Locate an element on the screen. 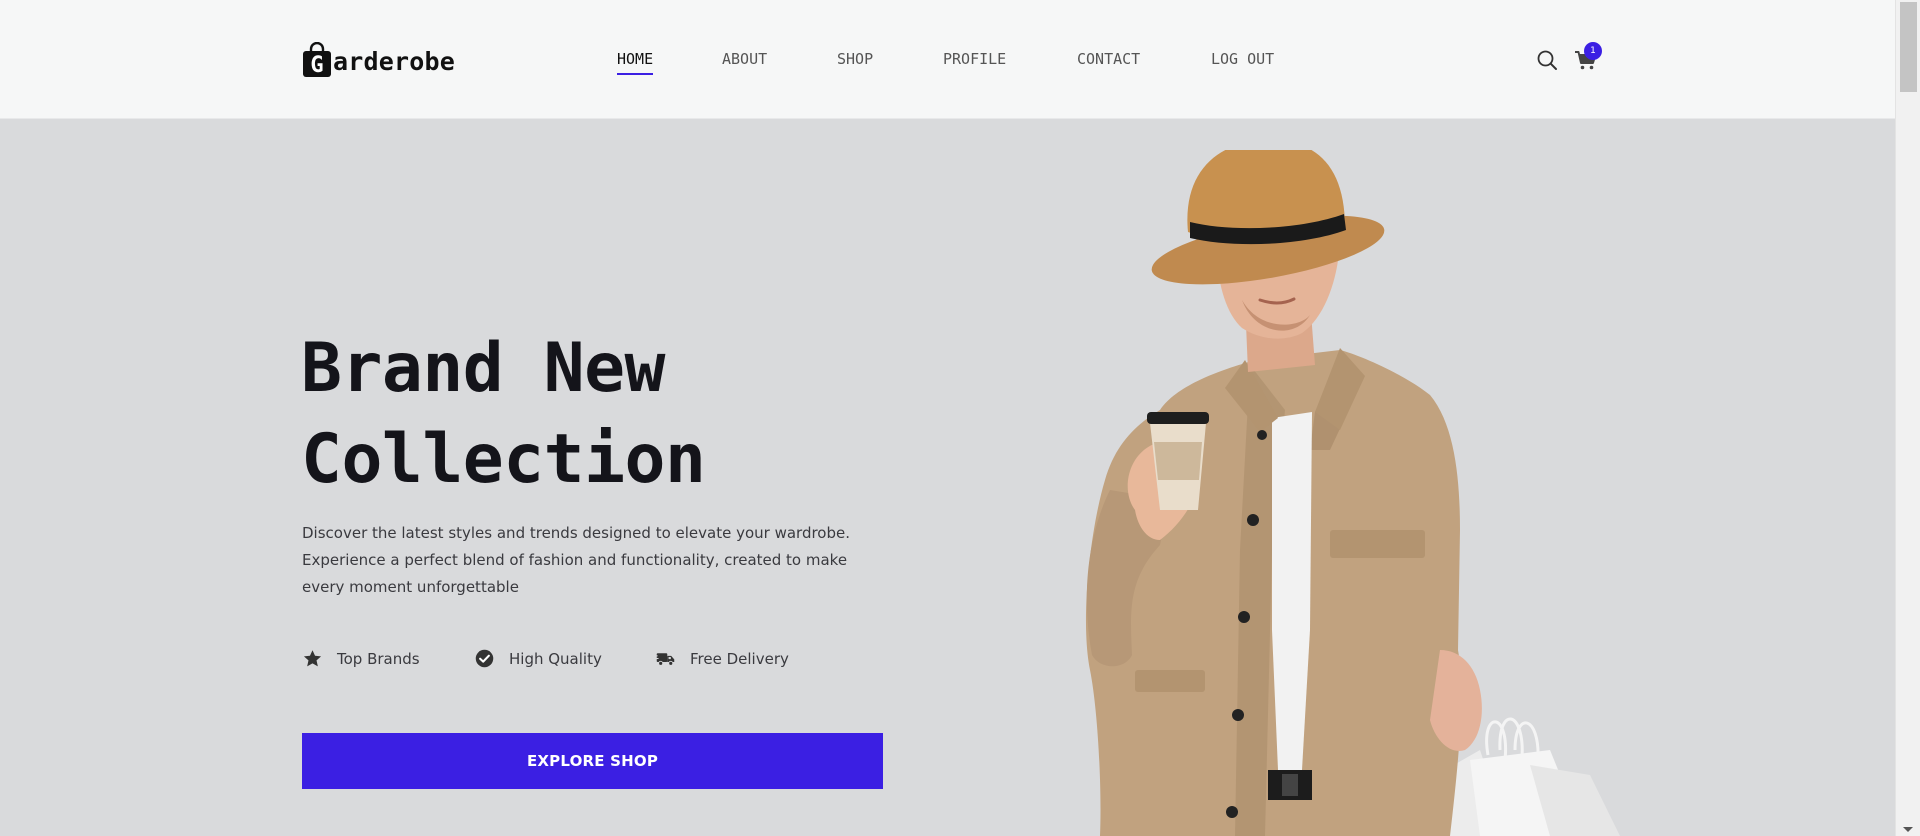  nav-item-label: CONTACT is located at coordinates (1109, 59).